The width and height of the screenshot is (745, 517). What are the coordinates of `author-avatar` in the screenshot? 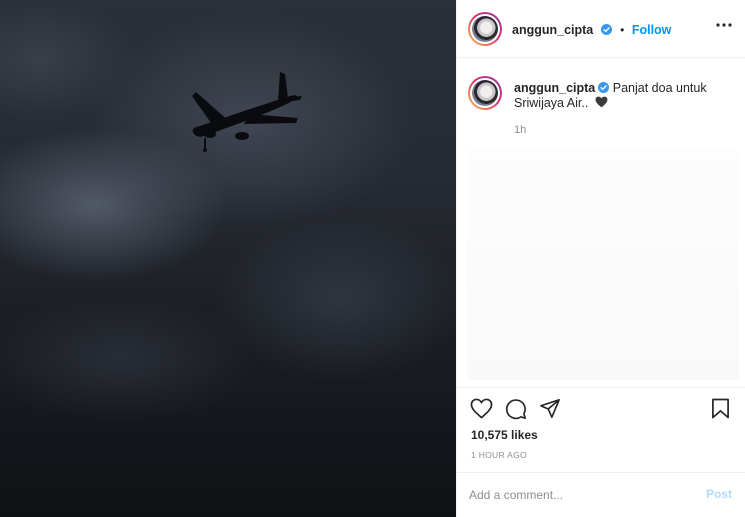 It's located at (485, 29).